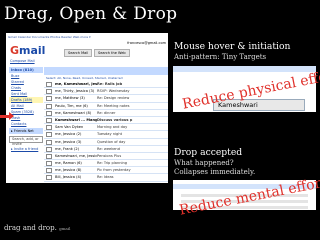  I want to click on section2-text: What happened? Collapses immediately., so click(214, 167).